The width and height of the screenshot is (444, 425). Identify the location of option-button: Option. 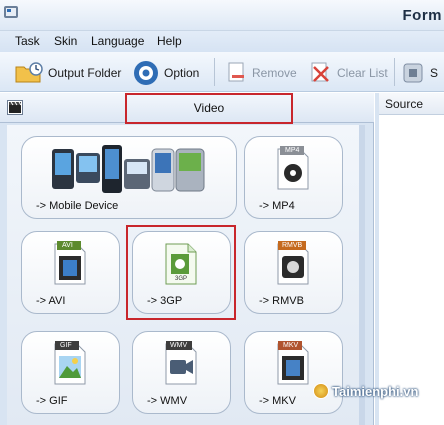
(165, 73).